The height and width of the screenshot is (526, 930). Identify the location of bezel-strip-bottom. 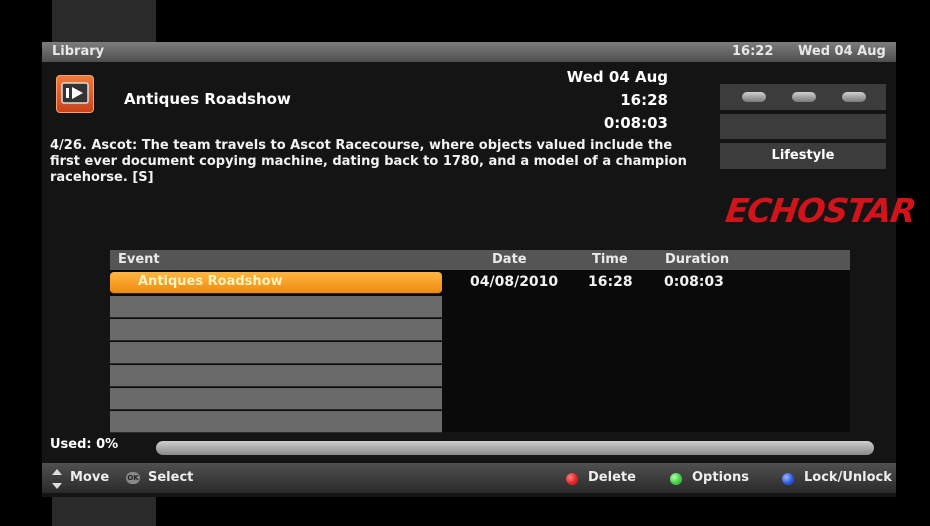
(104, 511).